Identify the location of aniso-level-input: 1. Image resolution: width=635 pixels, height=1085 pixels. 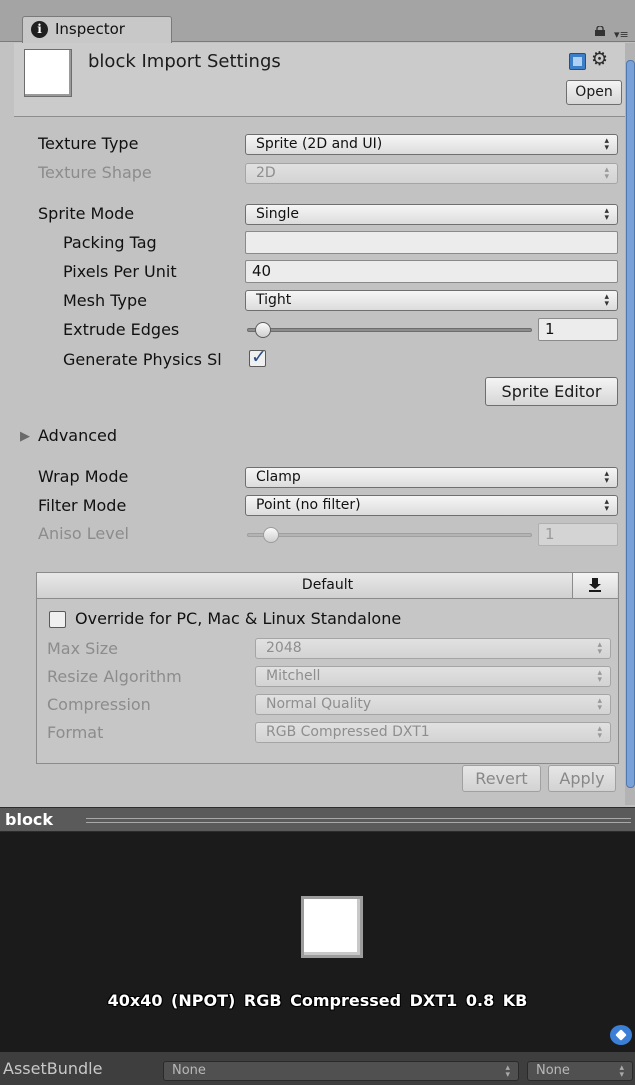
(578, 534).